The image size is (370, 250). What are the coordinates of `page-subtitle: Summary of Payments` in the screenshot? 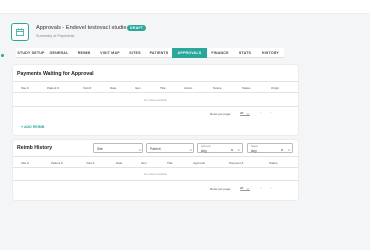 It's located at (55, 36).